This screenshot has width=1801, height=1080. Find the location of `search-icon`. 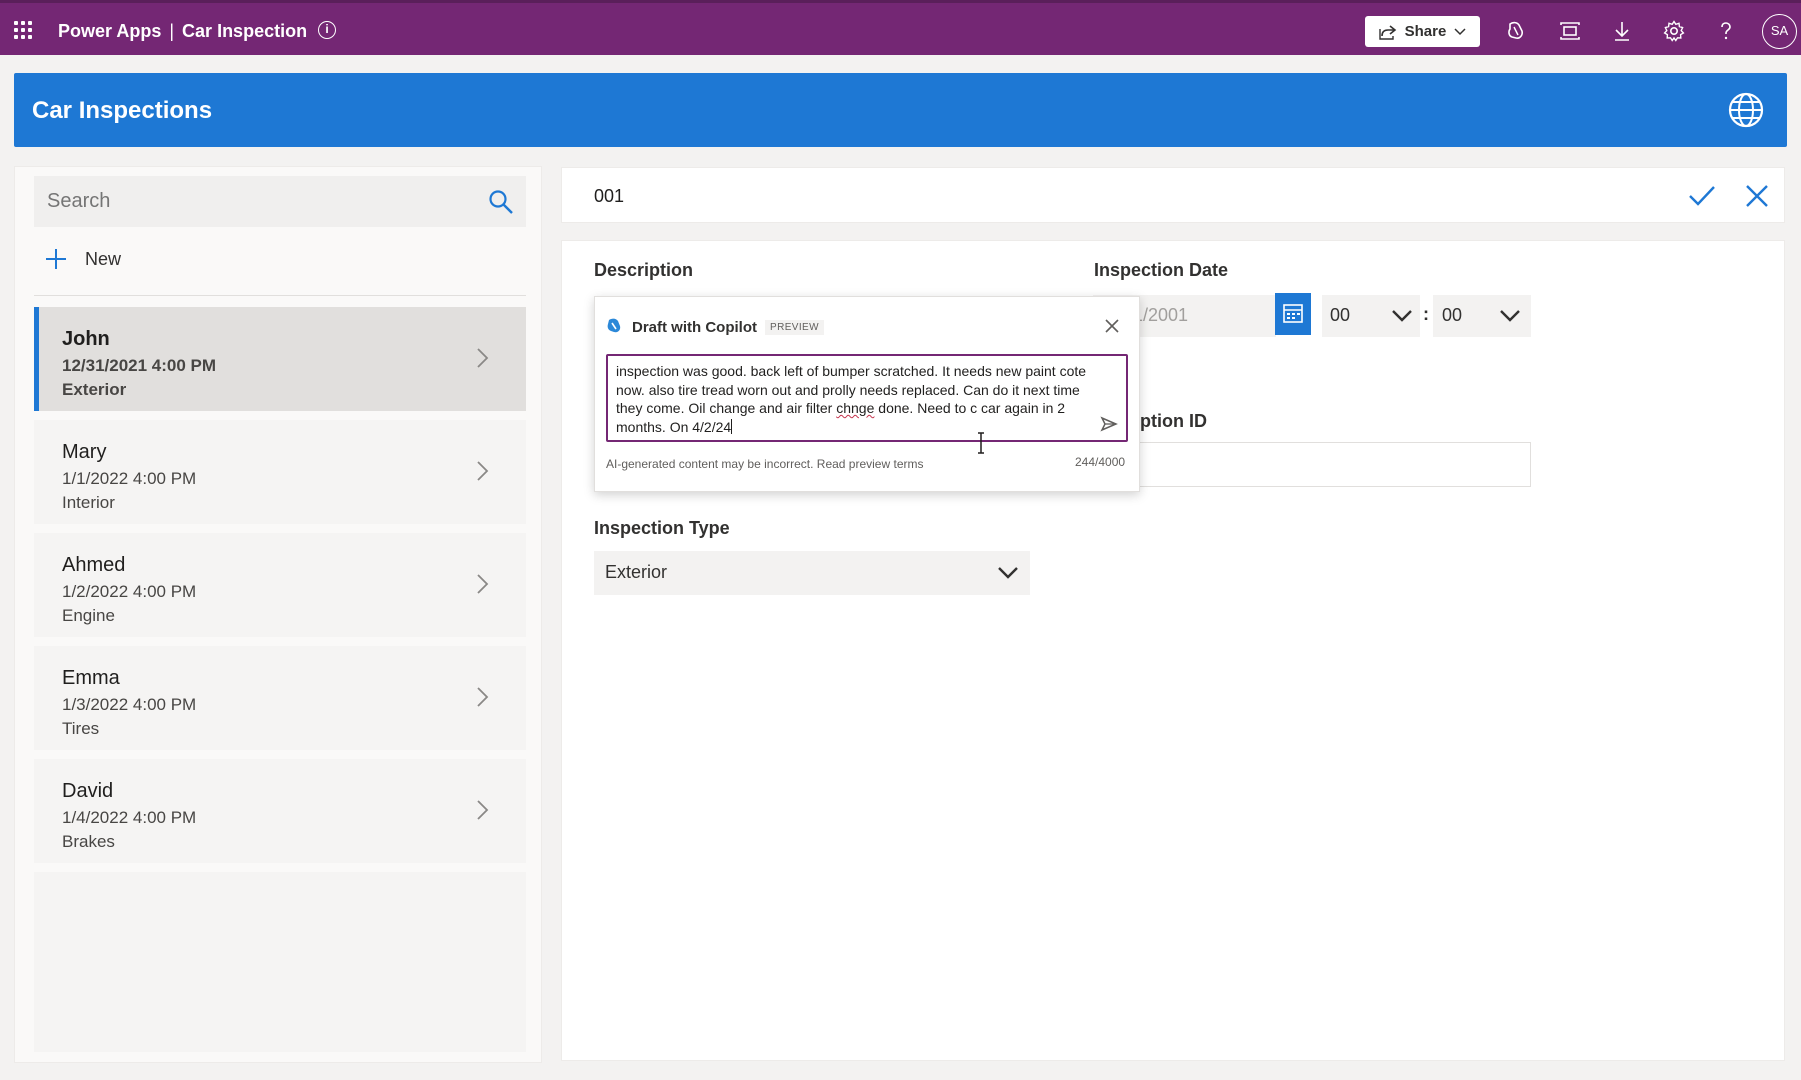

search-icon is located at coordinates (501, 202).